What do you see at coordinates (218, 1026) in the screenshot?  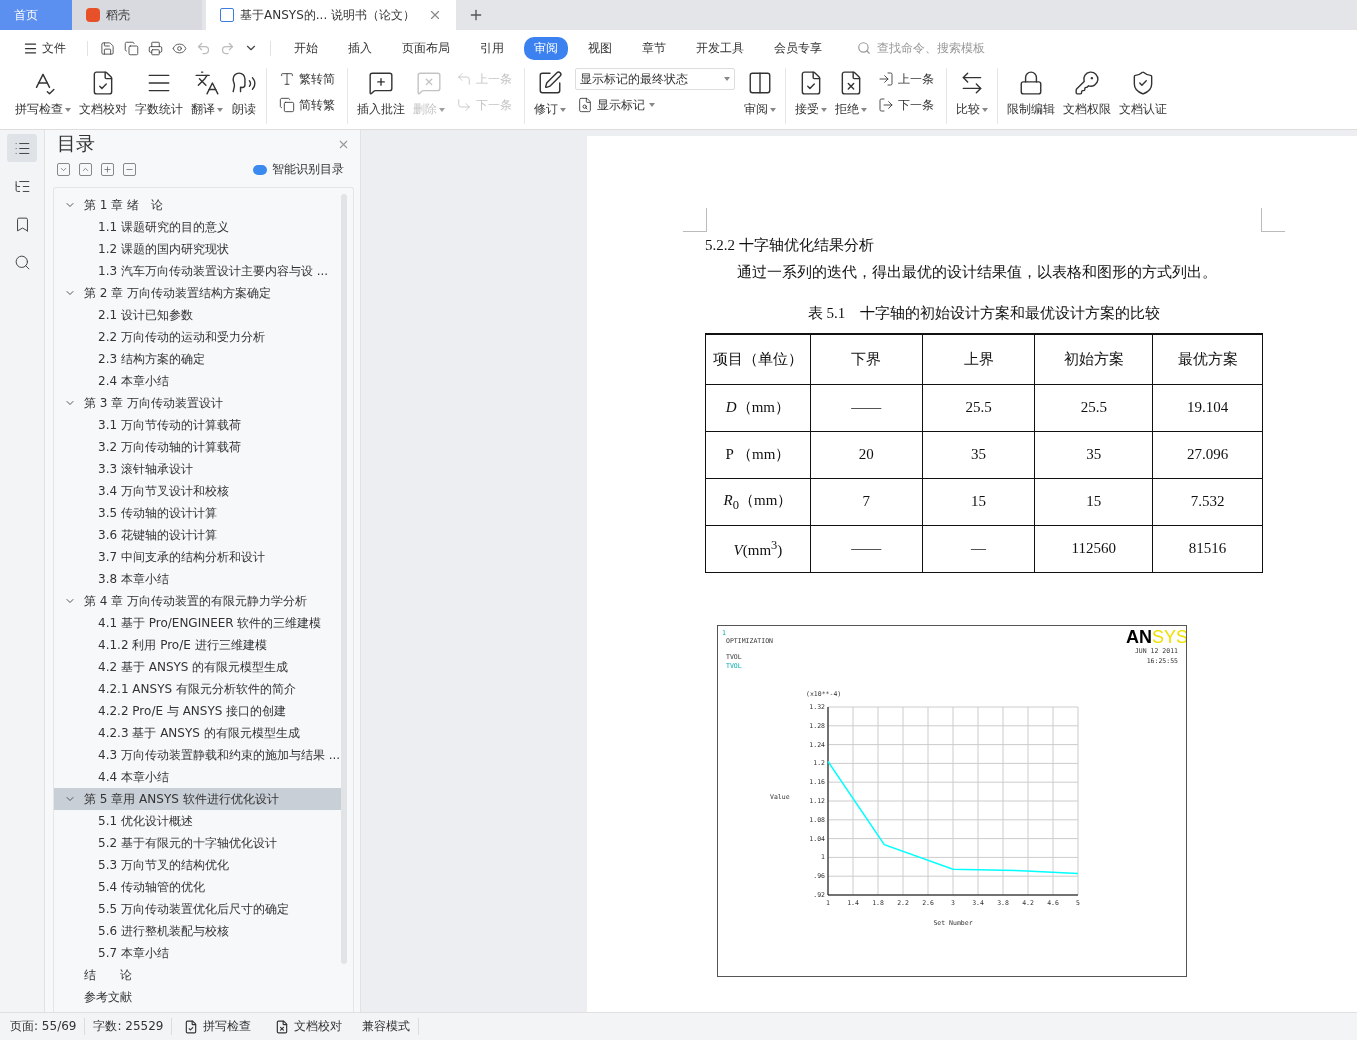 I see `spellcheck-button: 拼写检查` at bounding box center [218, 1026].